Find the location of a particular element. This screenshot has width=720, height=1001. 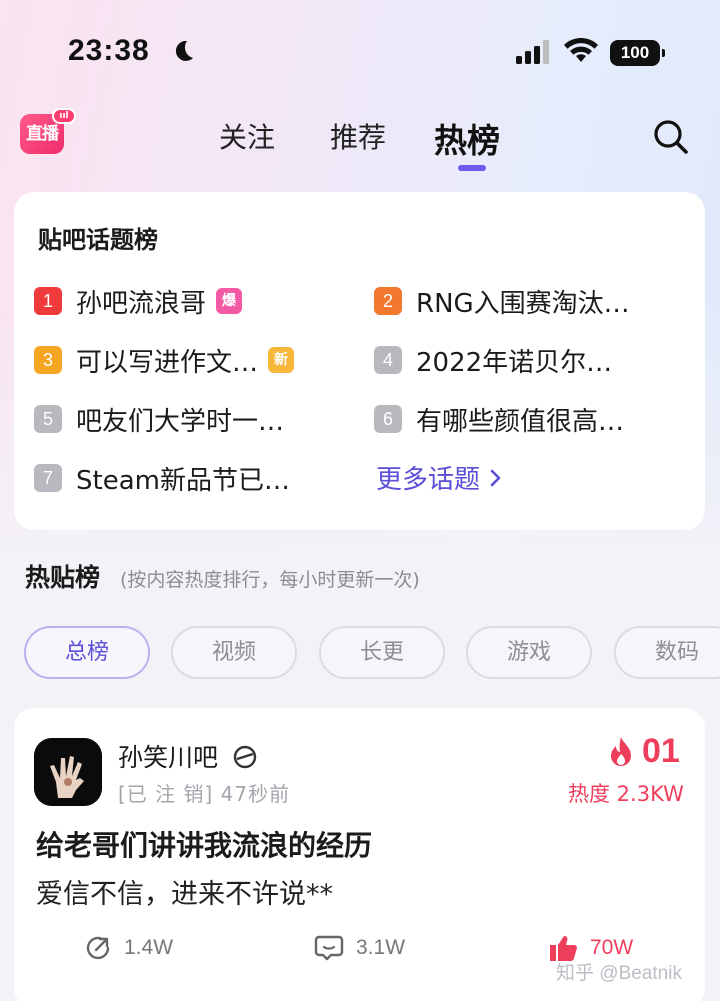

author-name: 孙笑川吧 is located at coordinates (168, 756).